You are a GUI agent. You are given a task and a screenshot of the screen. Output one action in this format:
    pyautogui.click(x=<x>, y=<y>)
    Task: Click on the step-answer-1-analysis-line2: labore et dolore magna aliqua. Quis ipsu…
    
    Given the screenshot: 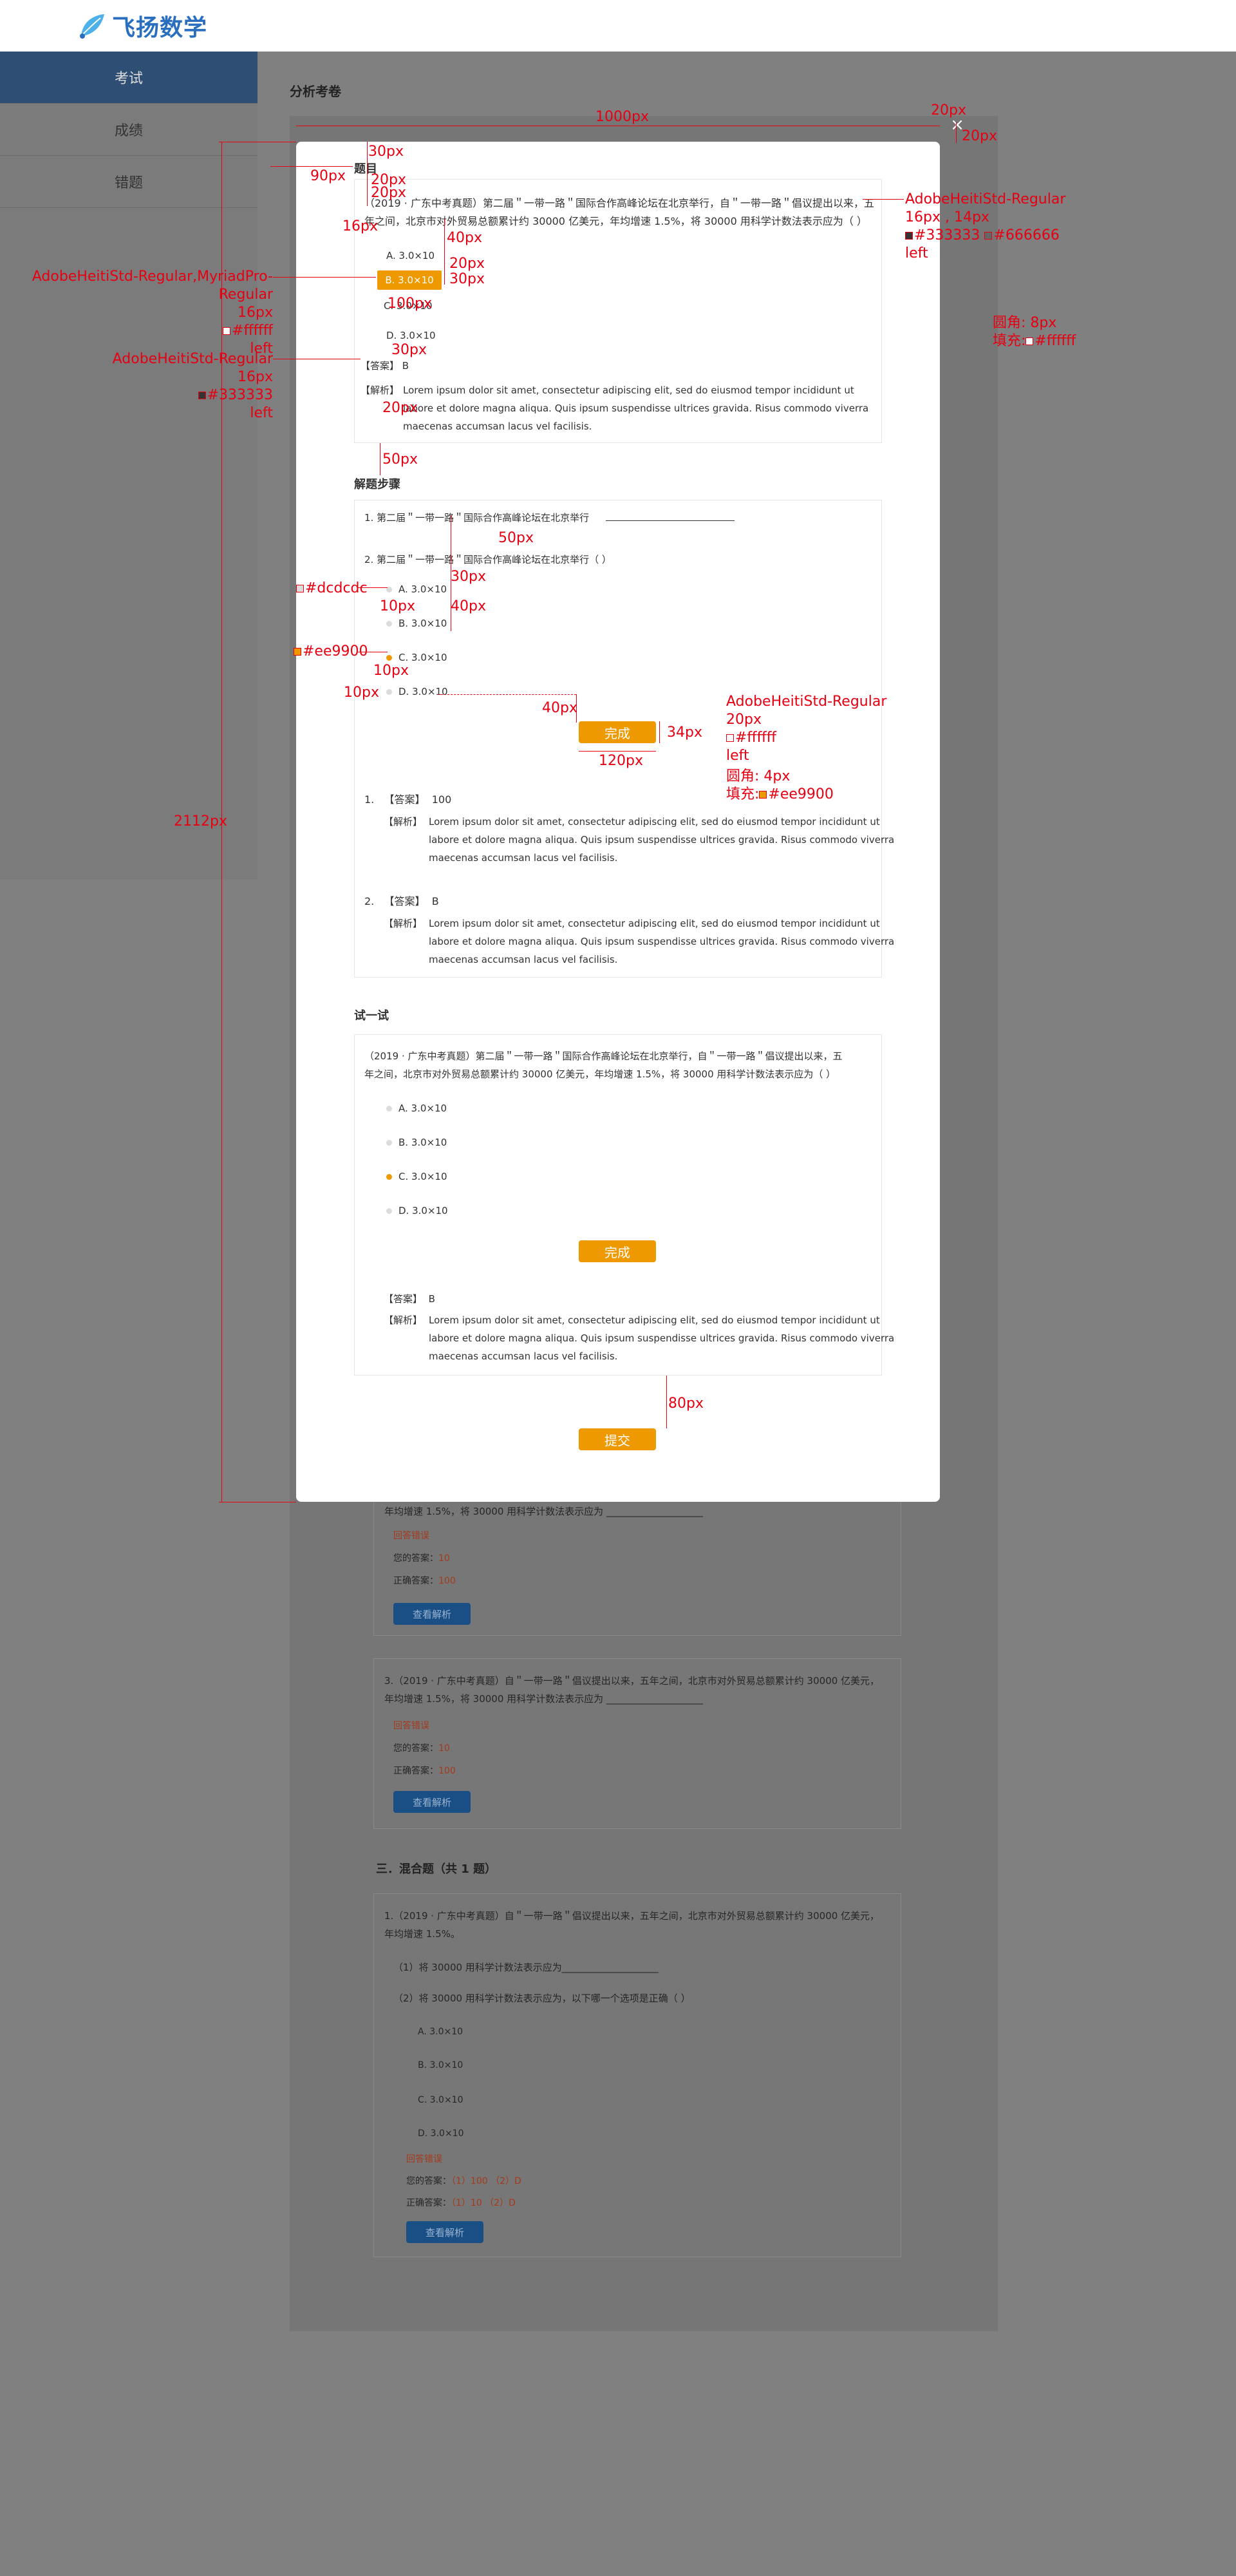 What is the action you would take?
    pyautogui.click(x=662, y=840)
    